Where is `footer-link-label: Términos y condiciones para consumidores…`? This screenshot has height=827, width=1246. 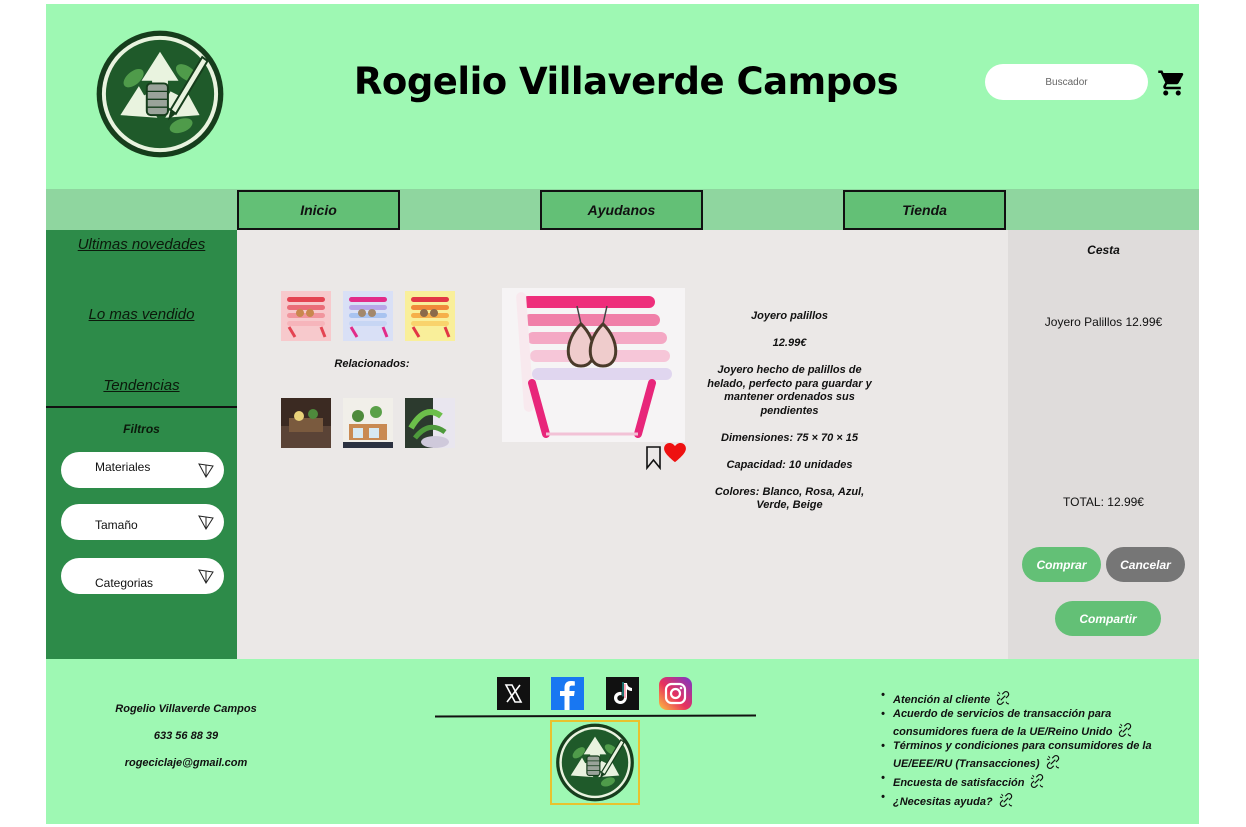
footer-link-label: Términos y condiciones para consumidores… is located at coordinates (1022, 755).